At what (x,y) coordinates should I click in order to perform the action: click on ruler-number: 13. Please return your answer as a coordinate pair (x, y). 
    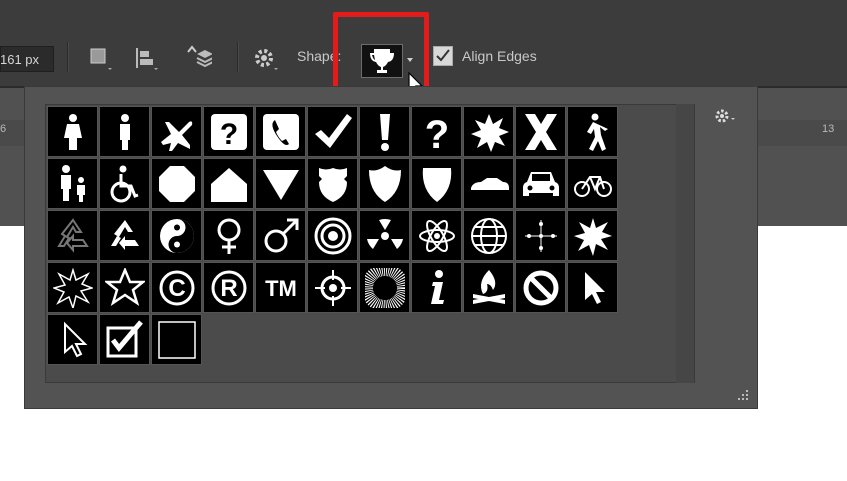
    Looking at the image, I should click on (828, 129).